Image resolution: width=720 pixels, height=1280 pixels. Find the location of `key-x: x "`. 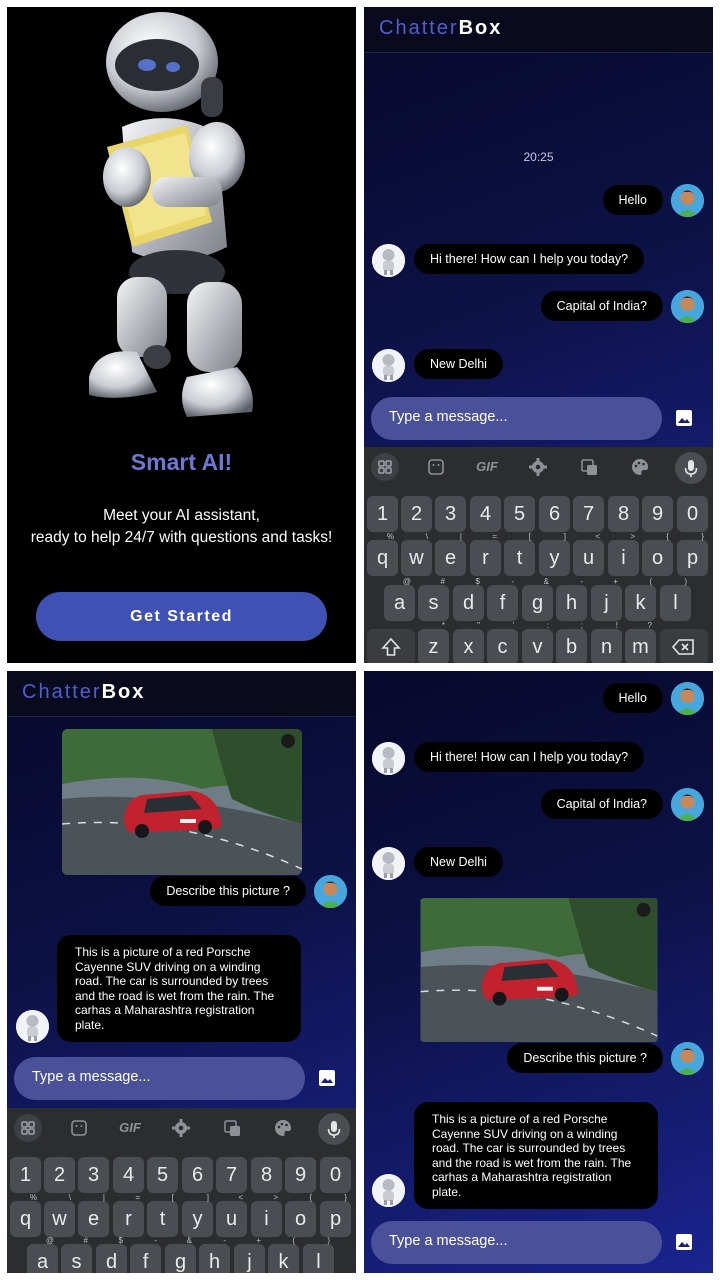

key-x: x " is located at coordinates (468, 642).